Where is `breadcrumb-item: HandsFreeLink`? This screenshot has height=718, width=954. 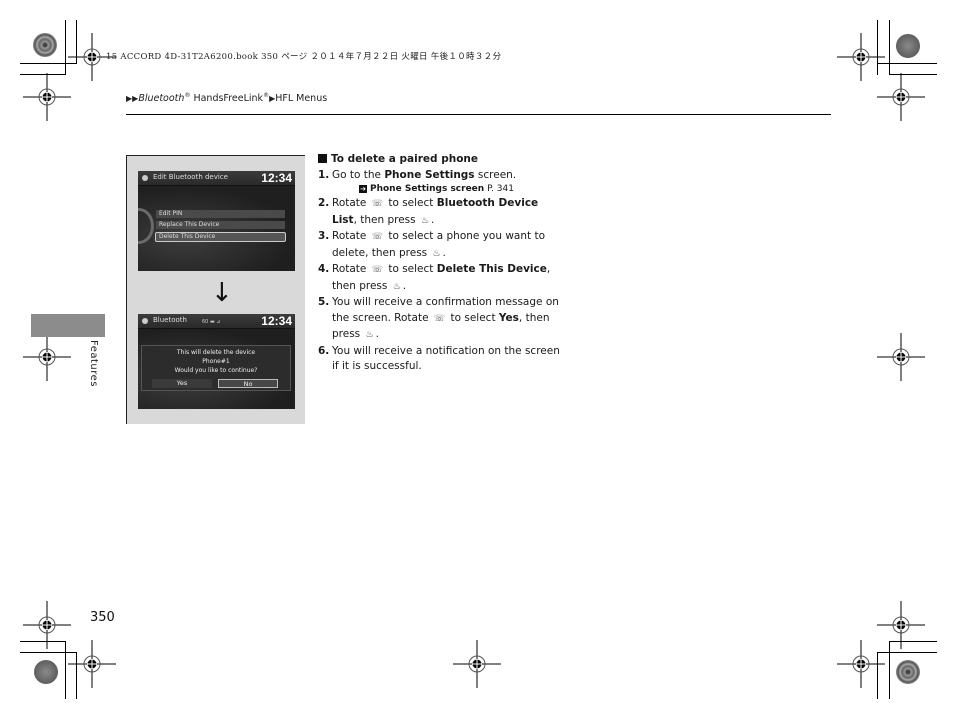 breadcrumb-item: HandsFreeLink is located at coordinates (228, 98).